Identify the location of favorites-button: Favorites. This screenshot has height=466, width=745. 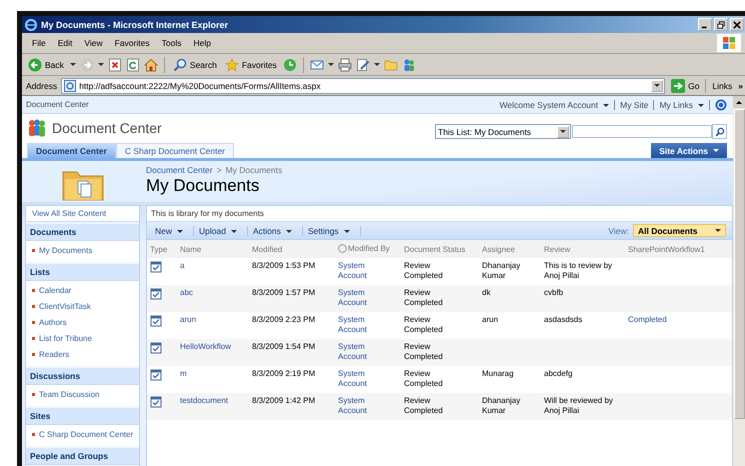
(250, 65).